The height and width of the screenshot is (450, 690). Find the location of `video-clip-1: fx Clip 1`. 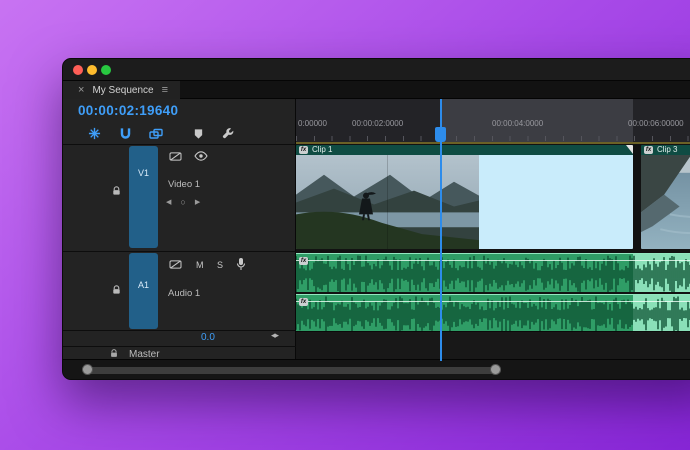

video-clip-1: fx Clip 1 is located at coordinates (464, 197).